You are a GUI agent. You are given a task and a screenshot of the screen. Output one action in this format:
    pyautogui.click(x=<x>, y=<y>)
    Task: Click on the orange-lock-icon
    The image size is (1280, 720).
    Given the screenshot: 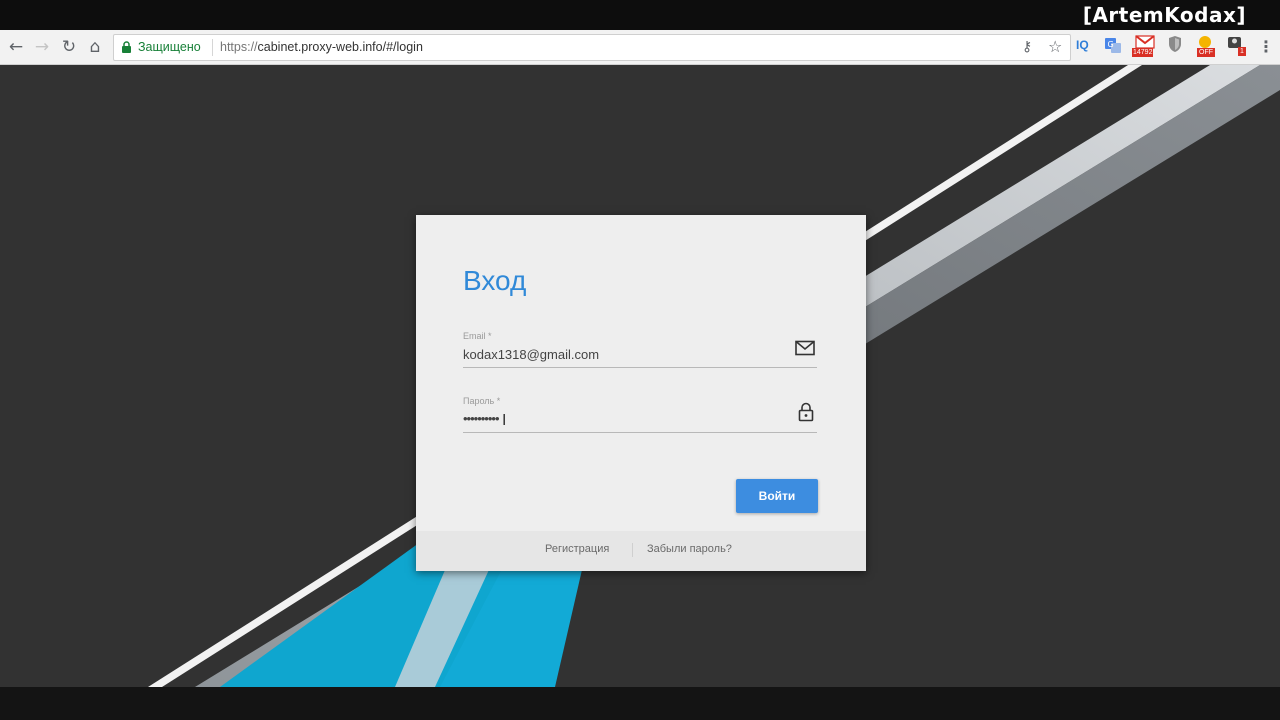 What is the action you would take?
    pyautogui.click(x=1205, y=42)
    